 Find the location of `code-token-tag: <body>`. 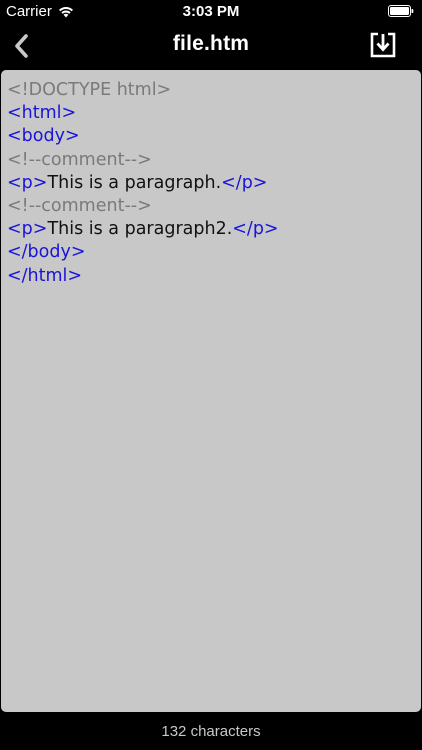

code-token-tag: <body> is located at coordinates (43, 136).